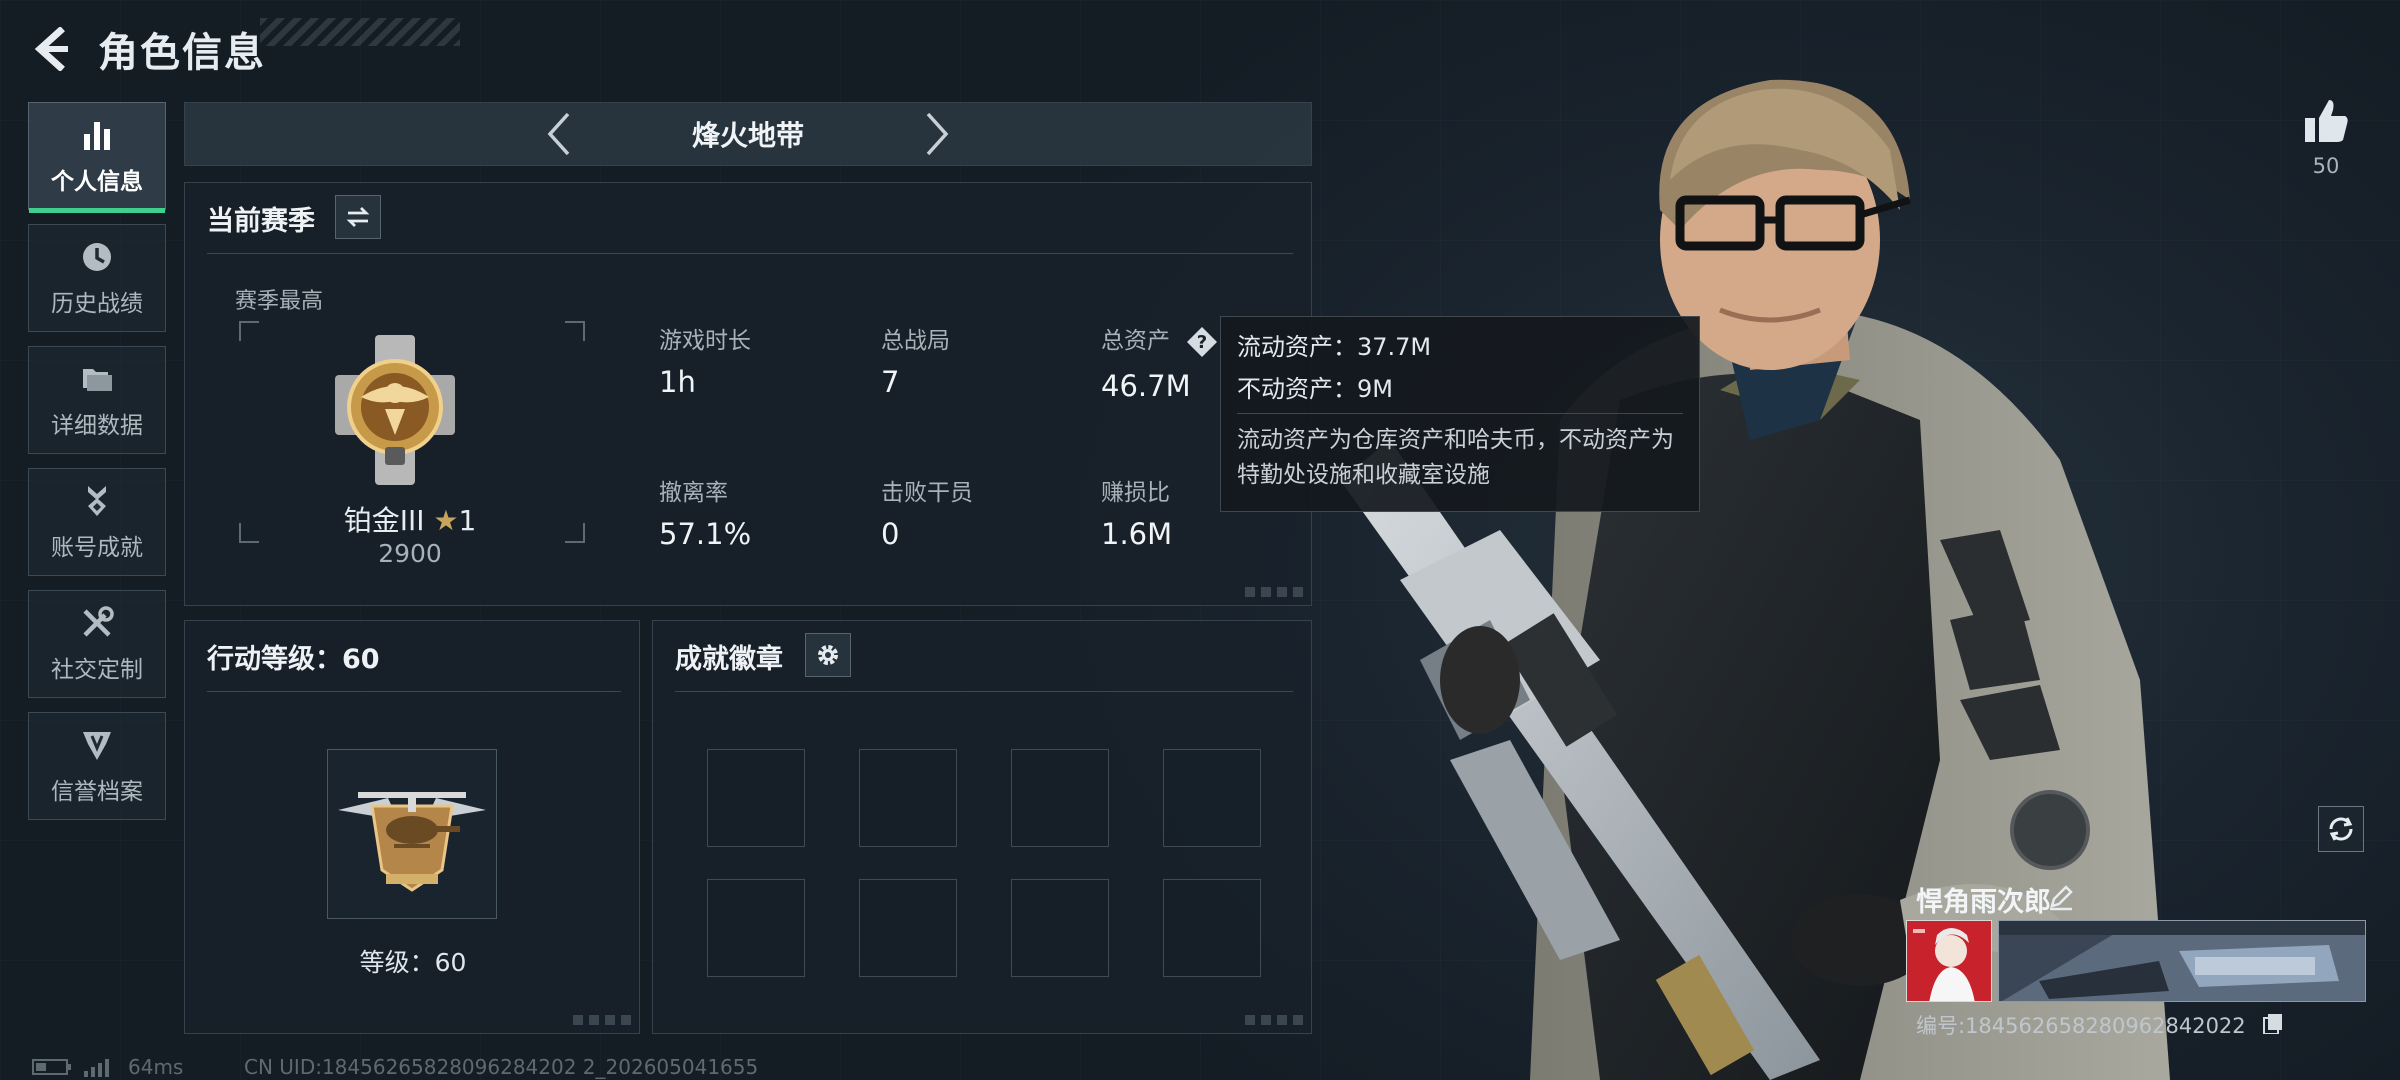  I want to click on player-id: 编号:18456265828096284202​2, so click(2081, 1026).